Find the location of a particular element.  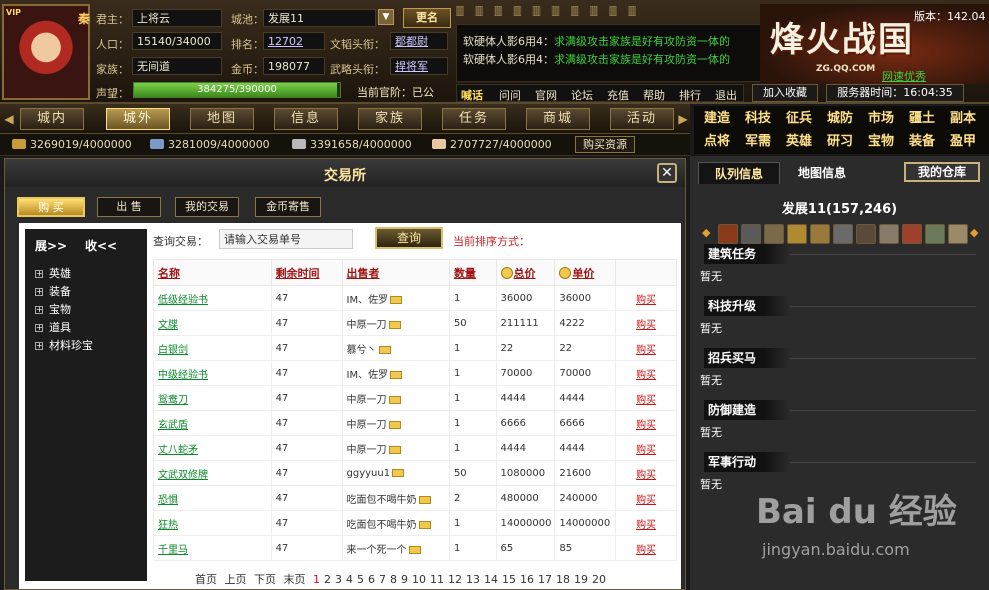

quick-market: 市场 is located at coordinates (881, 118).